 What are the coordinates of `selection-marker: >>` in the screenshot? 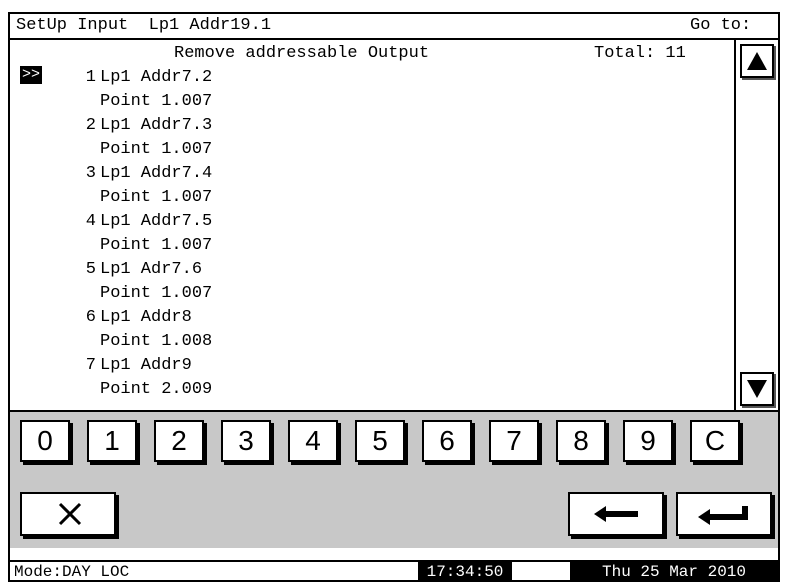 It's located at (31, 75).